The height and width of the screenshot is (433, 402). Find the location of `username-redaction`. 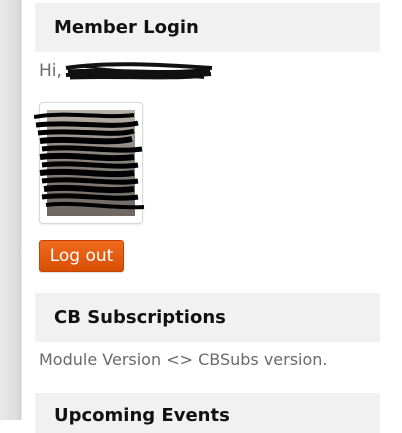

username-redaction is located at coordinates (139, 71).